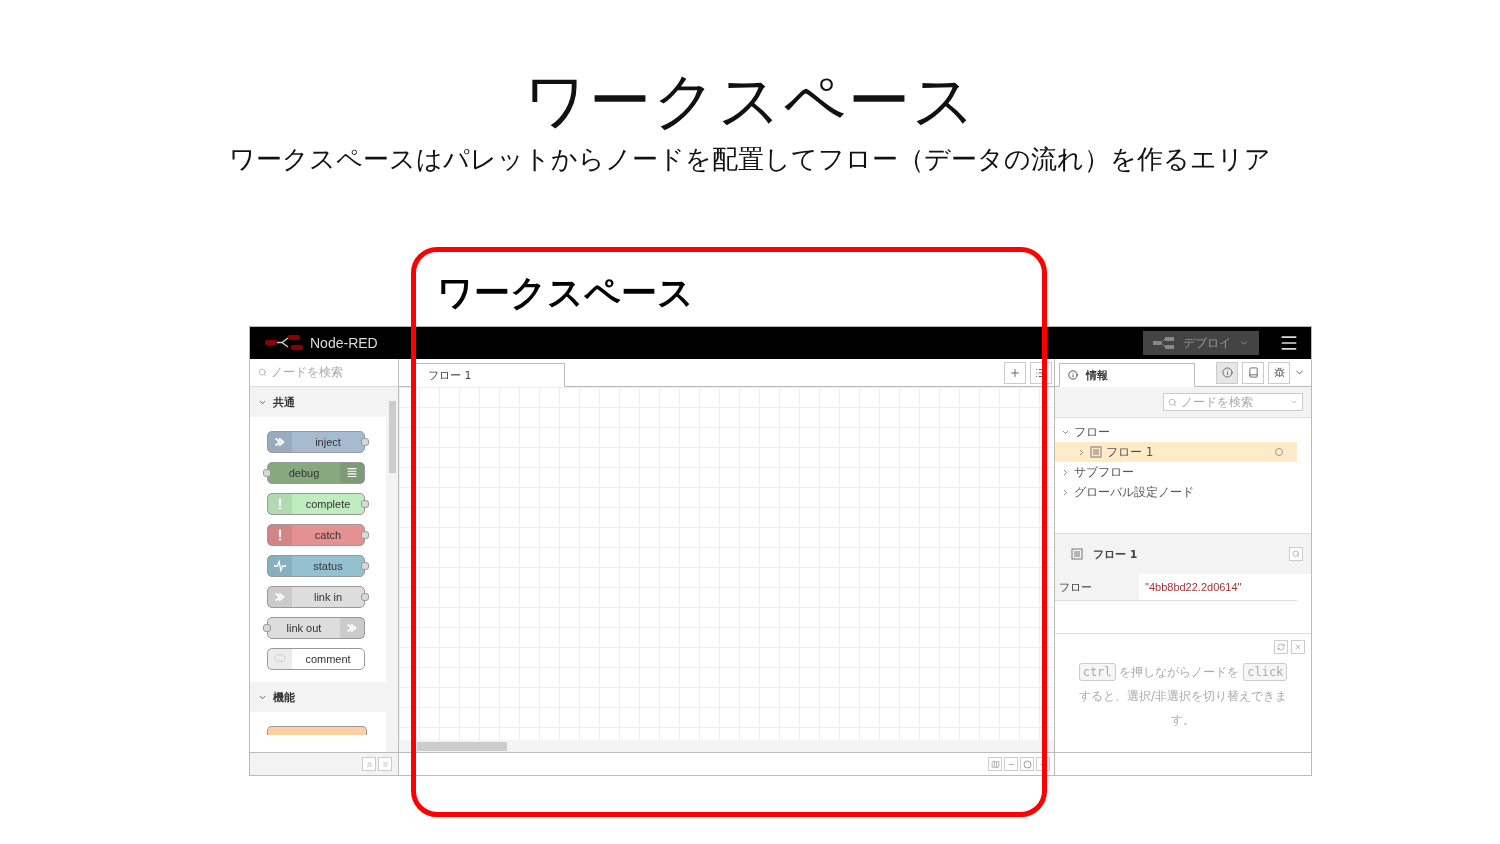  I want to click on circle-icon, so click(1027, 764).